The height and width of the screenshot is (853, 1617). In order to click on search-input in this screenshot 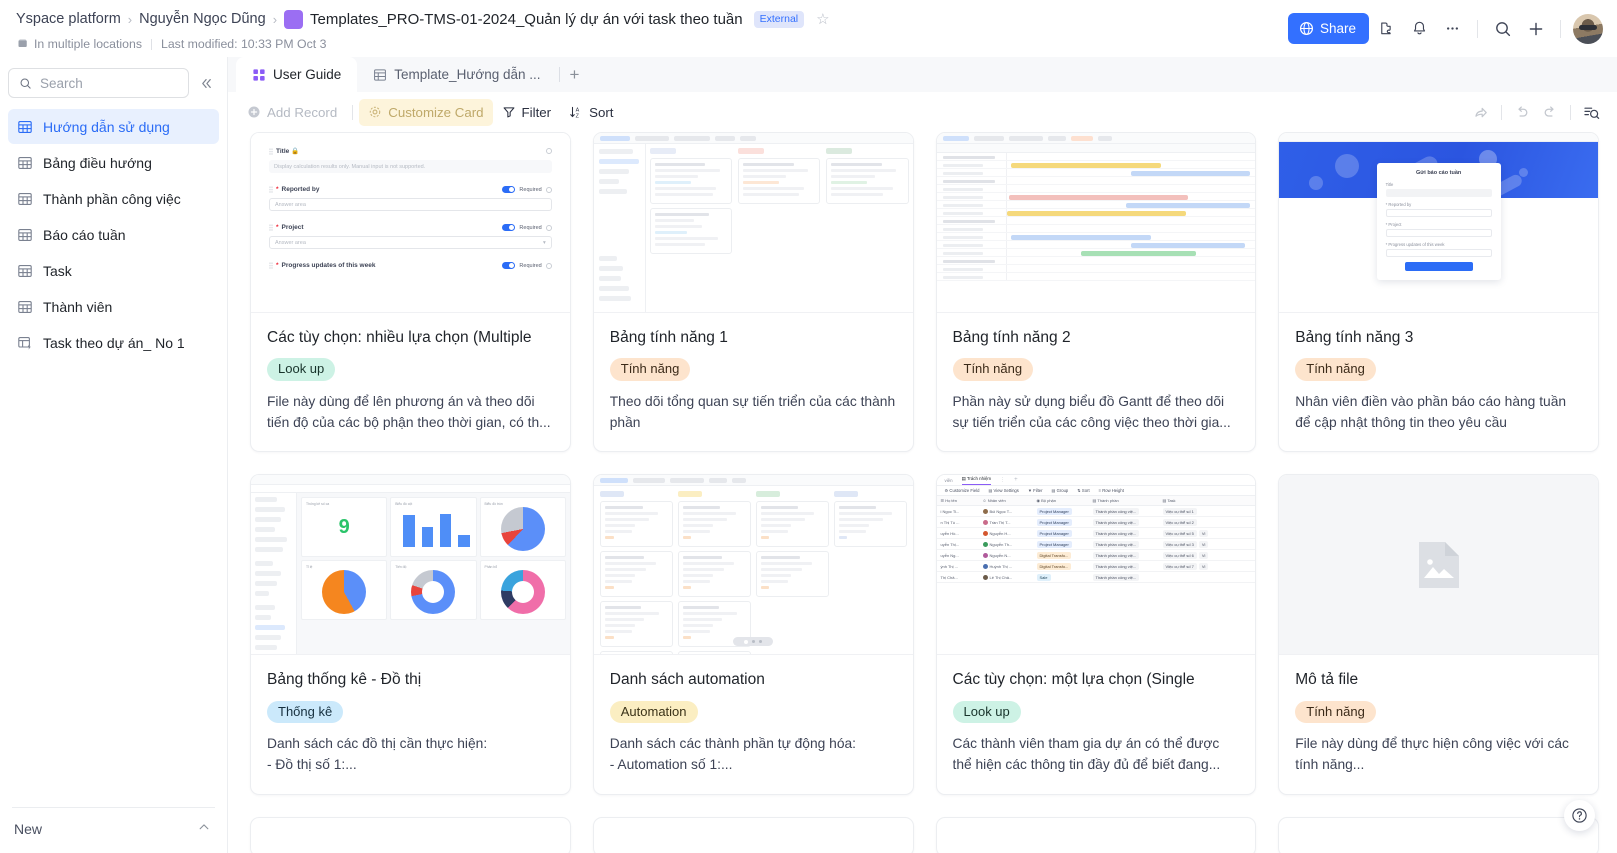, I will do `click(109, 83)`.